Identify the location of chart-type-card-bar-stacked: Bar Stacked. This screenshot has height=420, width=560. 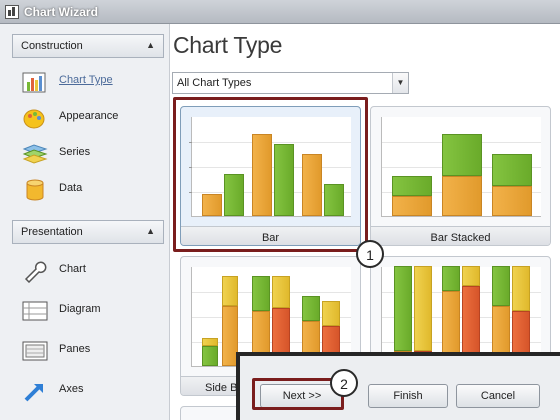
(460, 176).